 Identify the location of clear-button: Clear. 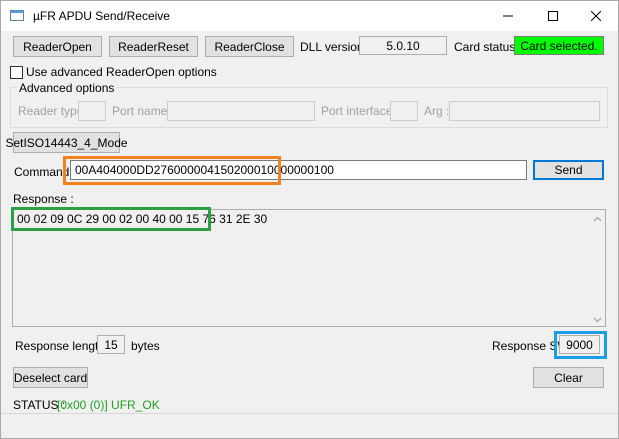
(568, 377).